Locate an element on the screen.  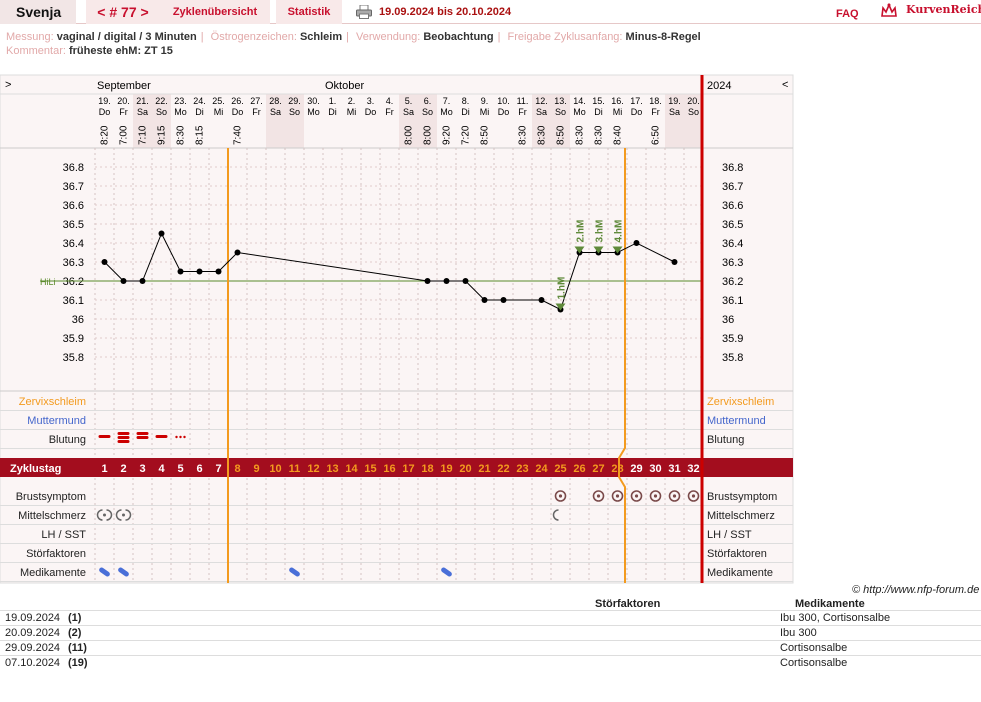
note-medication: Cortisonsalbe is located at coordinates (814, 648).